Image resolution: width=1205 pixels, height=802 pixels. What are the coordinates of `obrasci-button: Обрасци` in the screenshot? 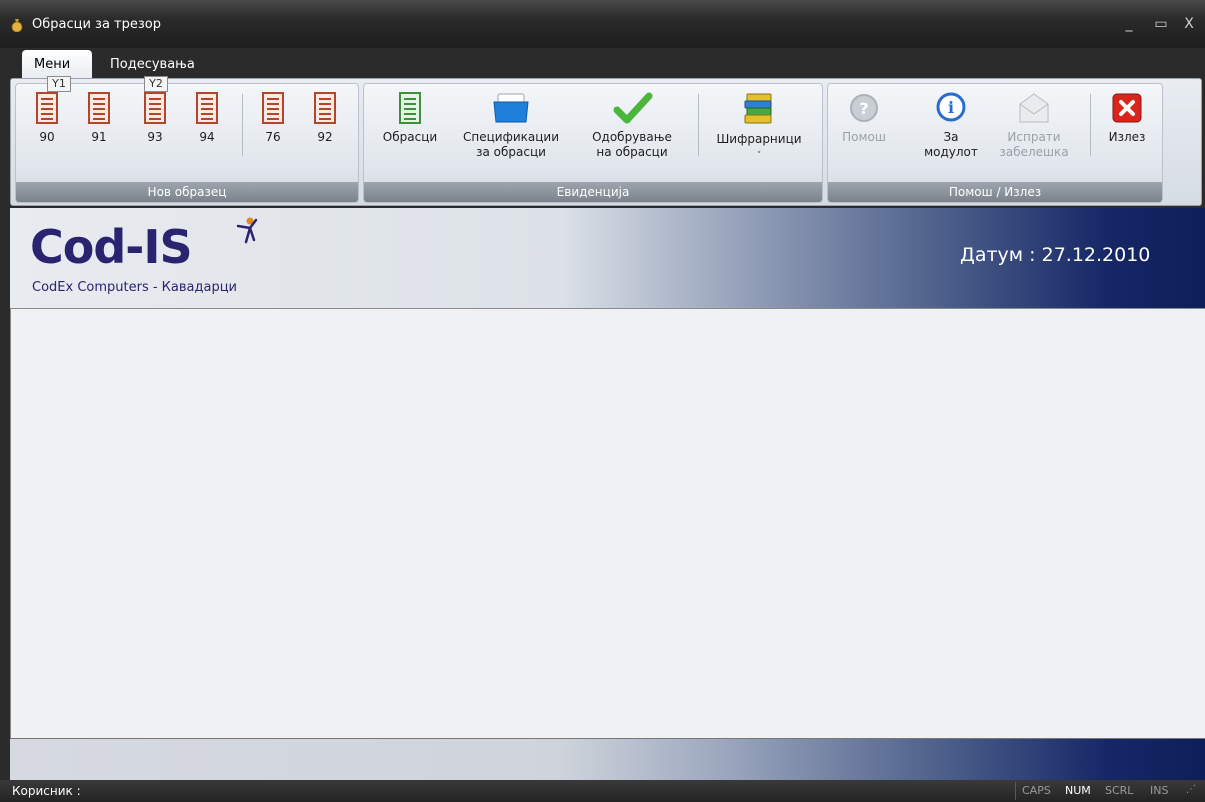 It's located at (410, 118).